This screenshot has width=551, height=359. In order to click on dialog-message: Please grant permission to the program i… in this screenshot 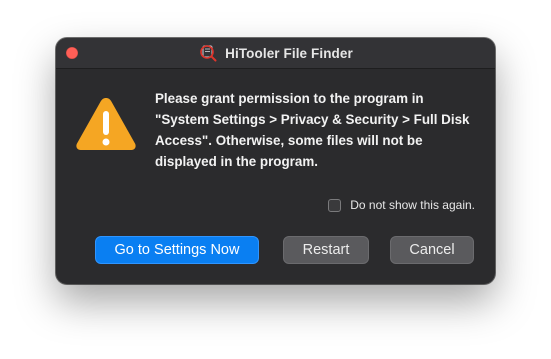, I will do `click(312, 130)`.